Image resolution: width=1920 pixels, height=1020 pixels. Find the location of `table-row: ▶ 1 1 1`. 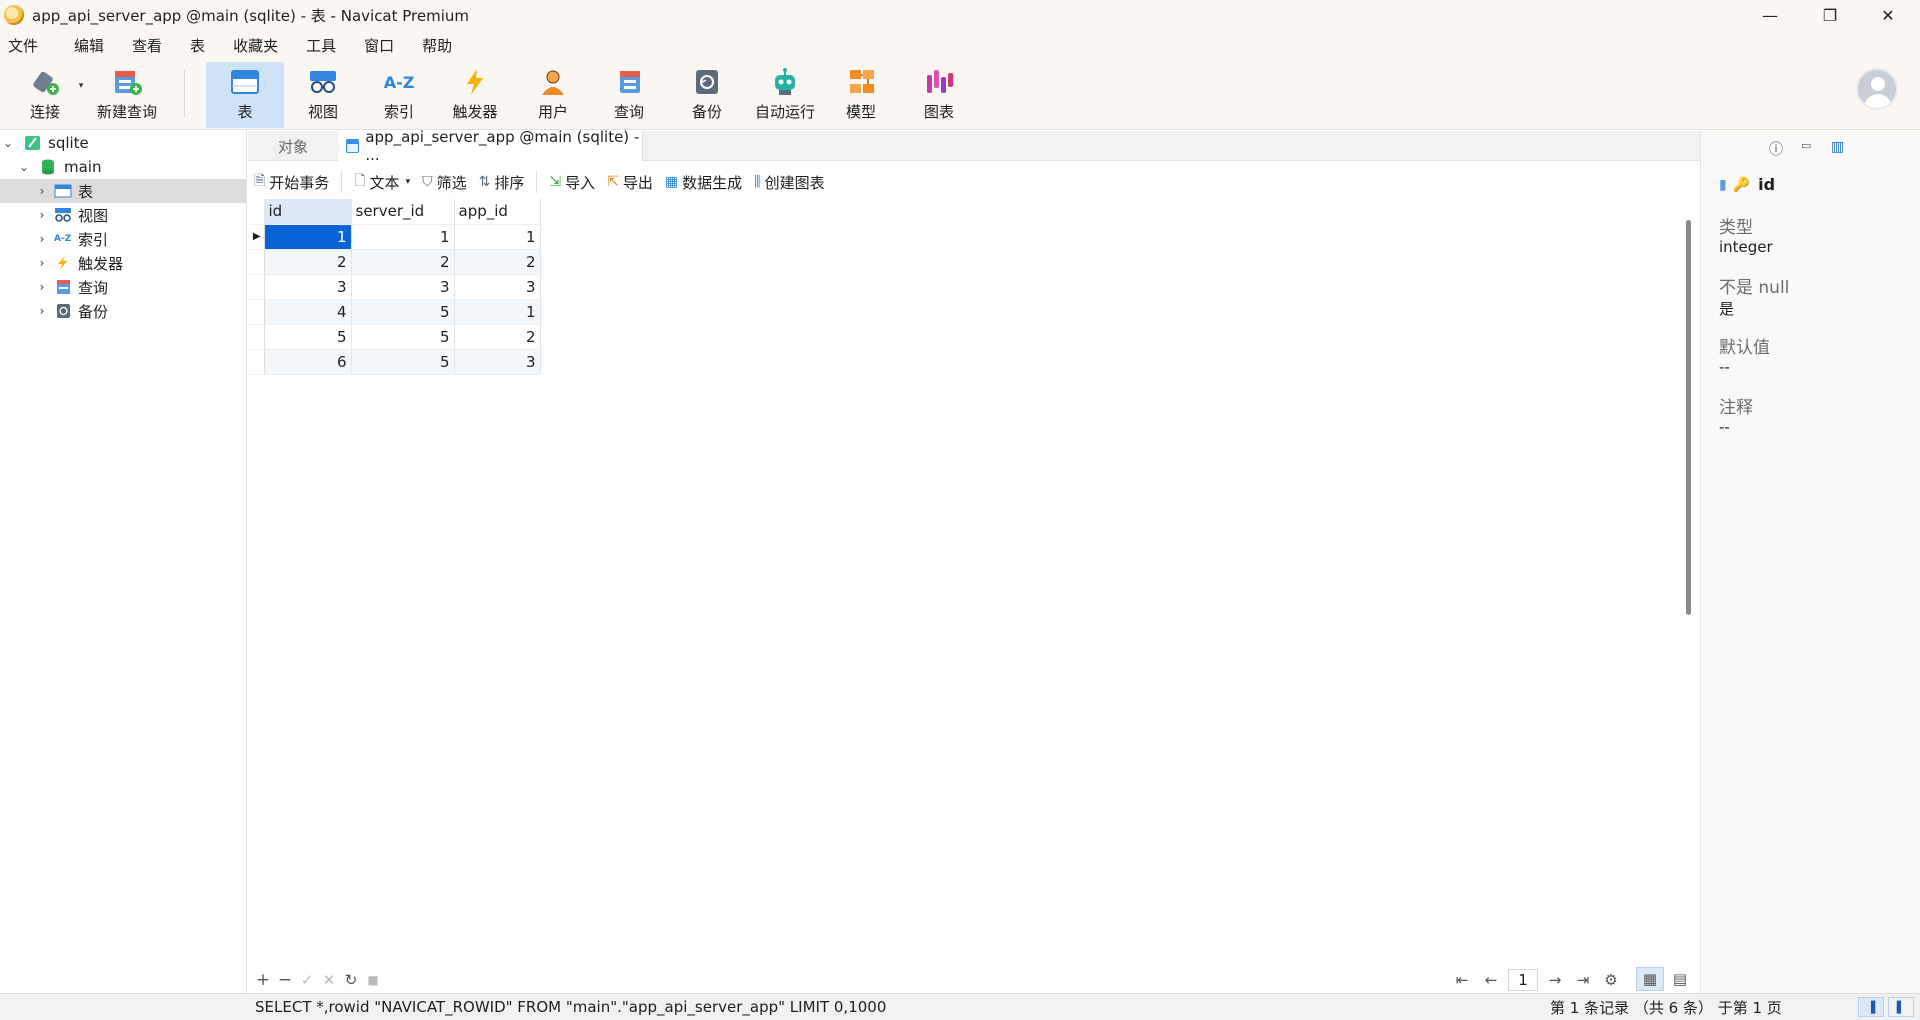

table-row: ▶ 1 1 1 is located at coordinates (395, 237).